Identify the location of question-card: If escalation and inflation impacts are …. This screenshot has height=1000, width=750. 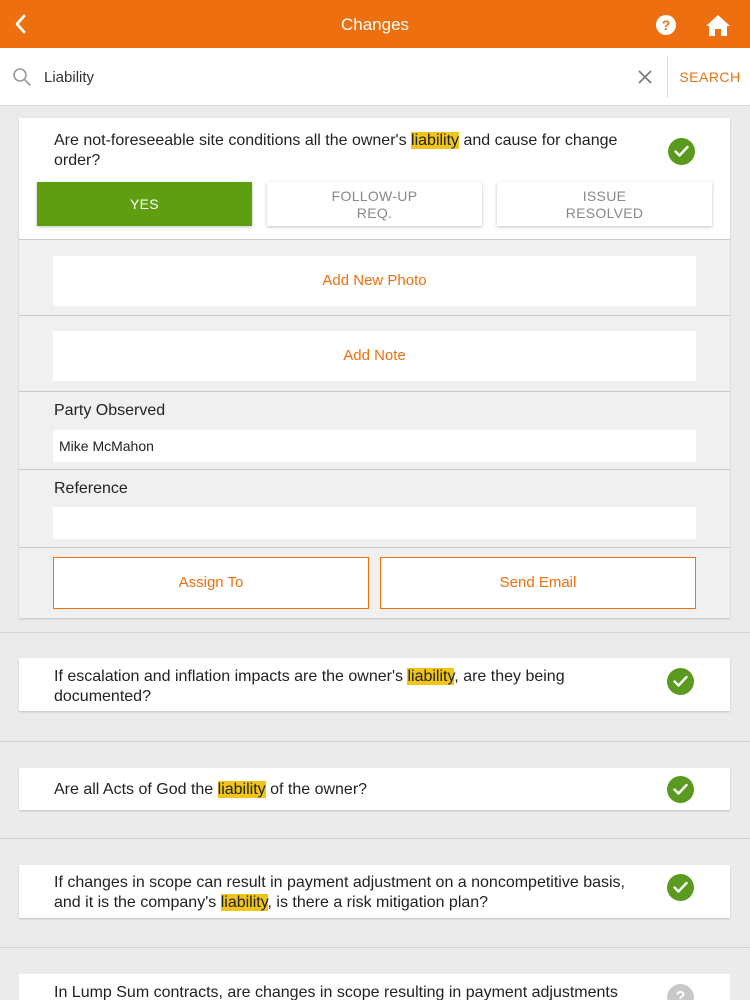
(374, 684).